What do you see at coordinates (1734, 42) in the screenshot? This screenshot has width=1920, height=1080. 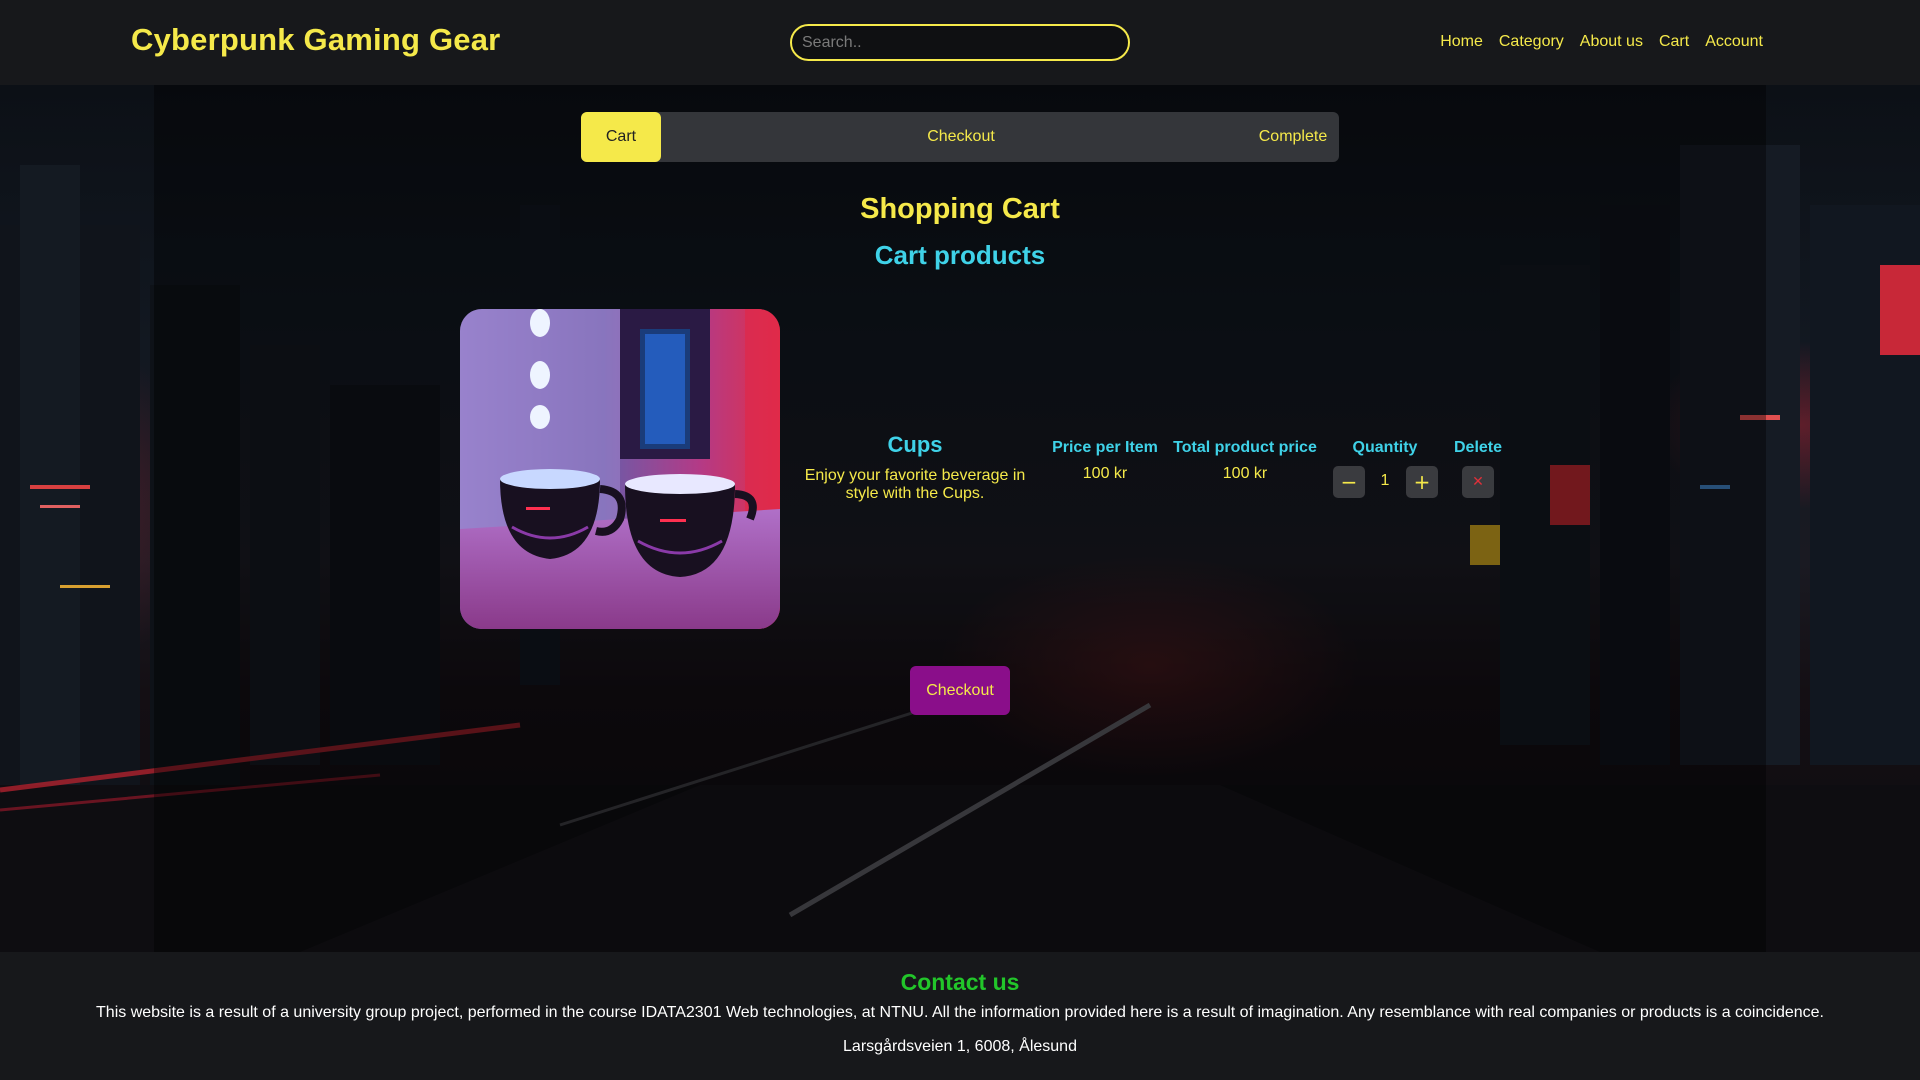 I see `nav-link-account: Account` at bounding box center [1734, 42].